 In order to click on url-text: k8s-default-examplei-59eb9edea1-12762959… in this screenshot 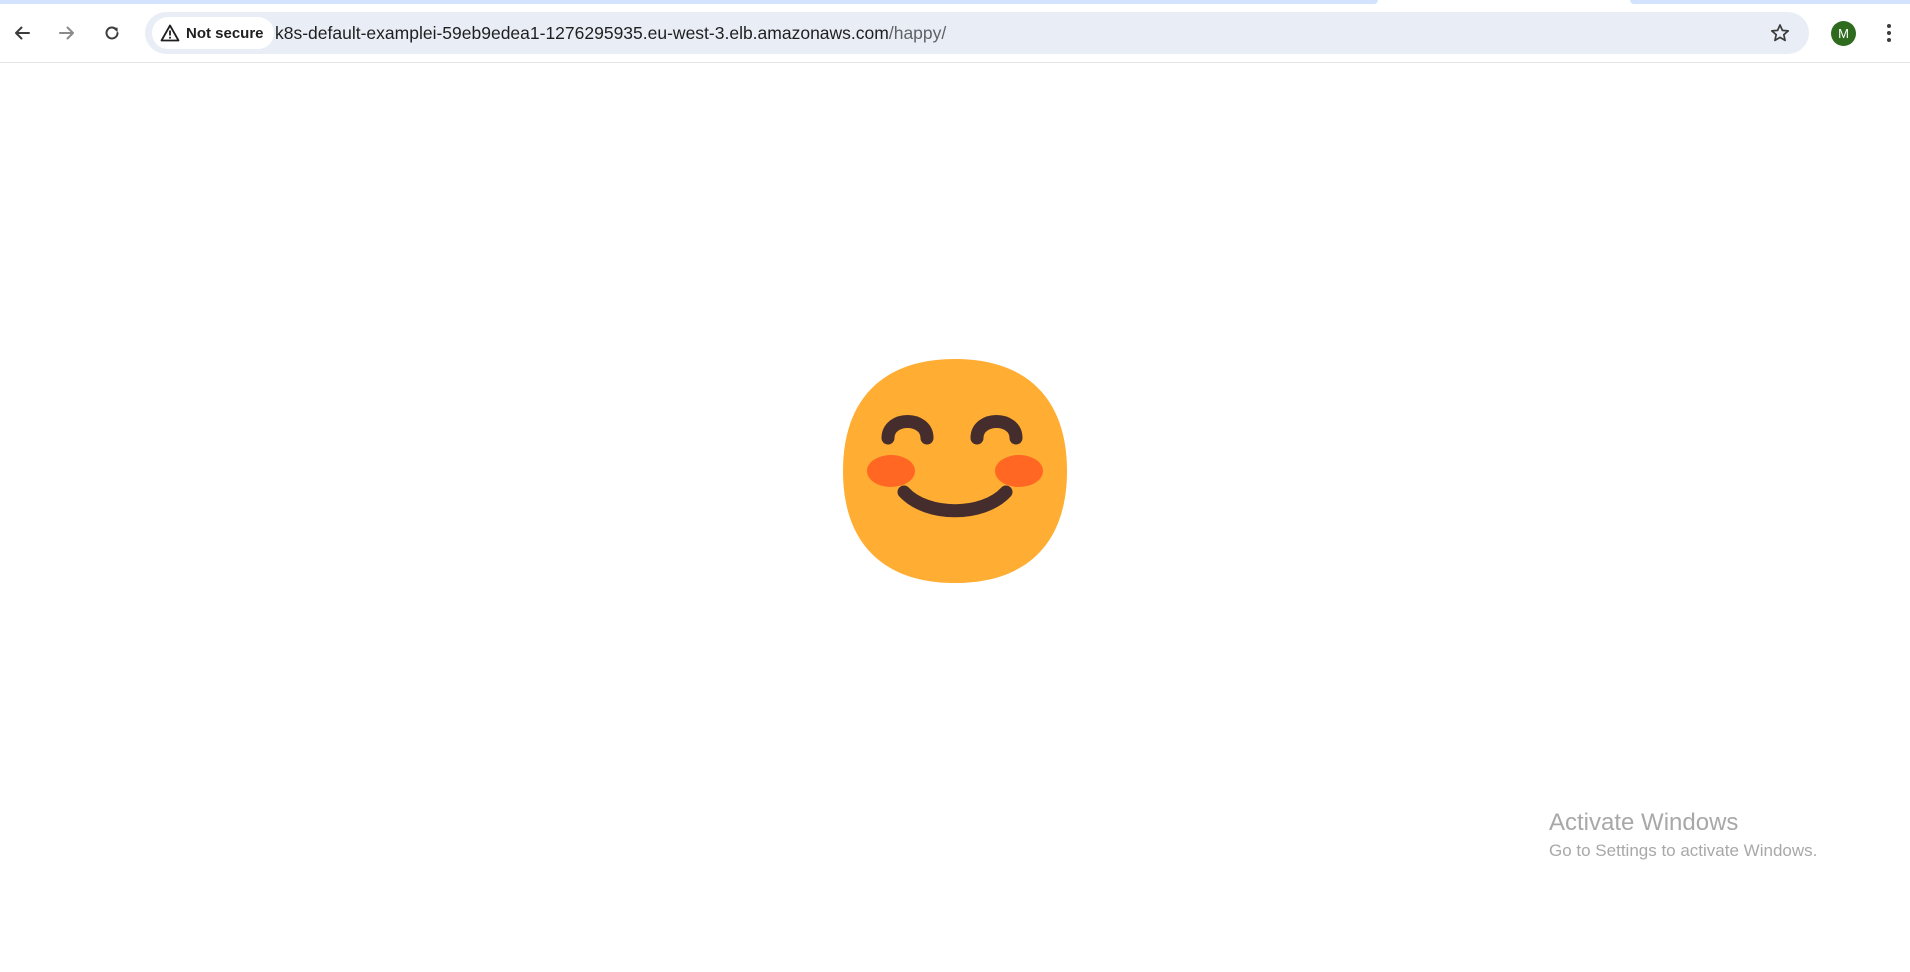, I will do `click(610, 33)`.